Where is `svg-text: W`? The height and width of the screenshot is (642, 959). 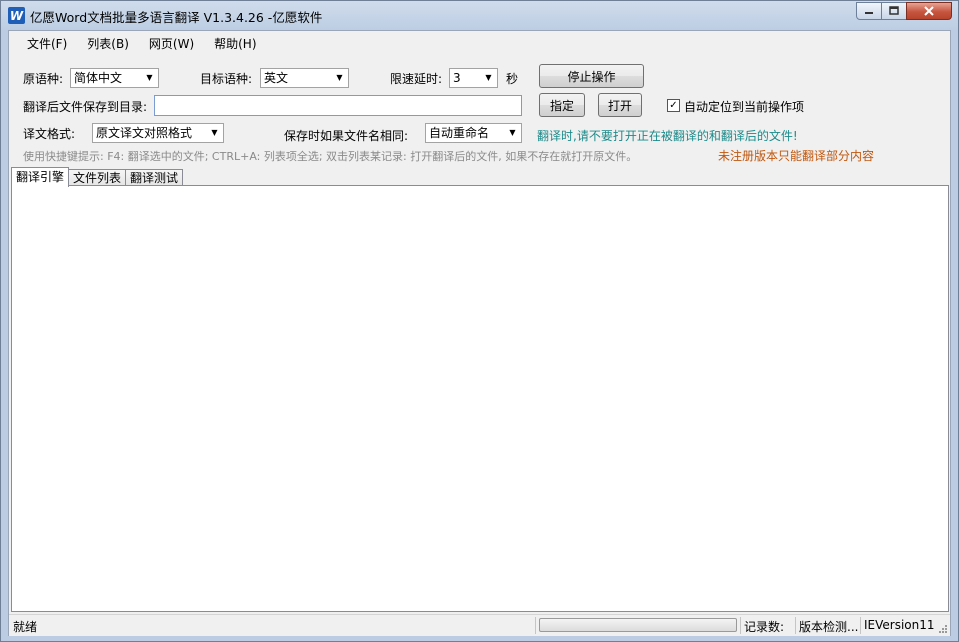
svg-text: W is located at coordinates (17, 16).